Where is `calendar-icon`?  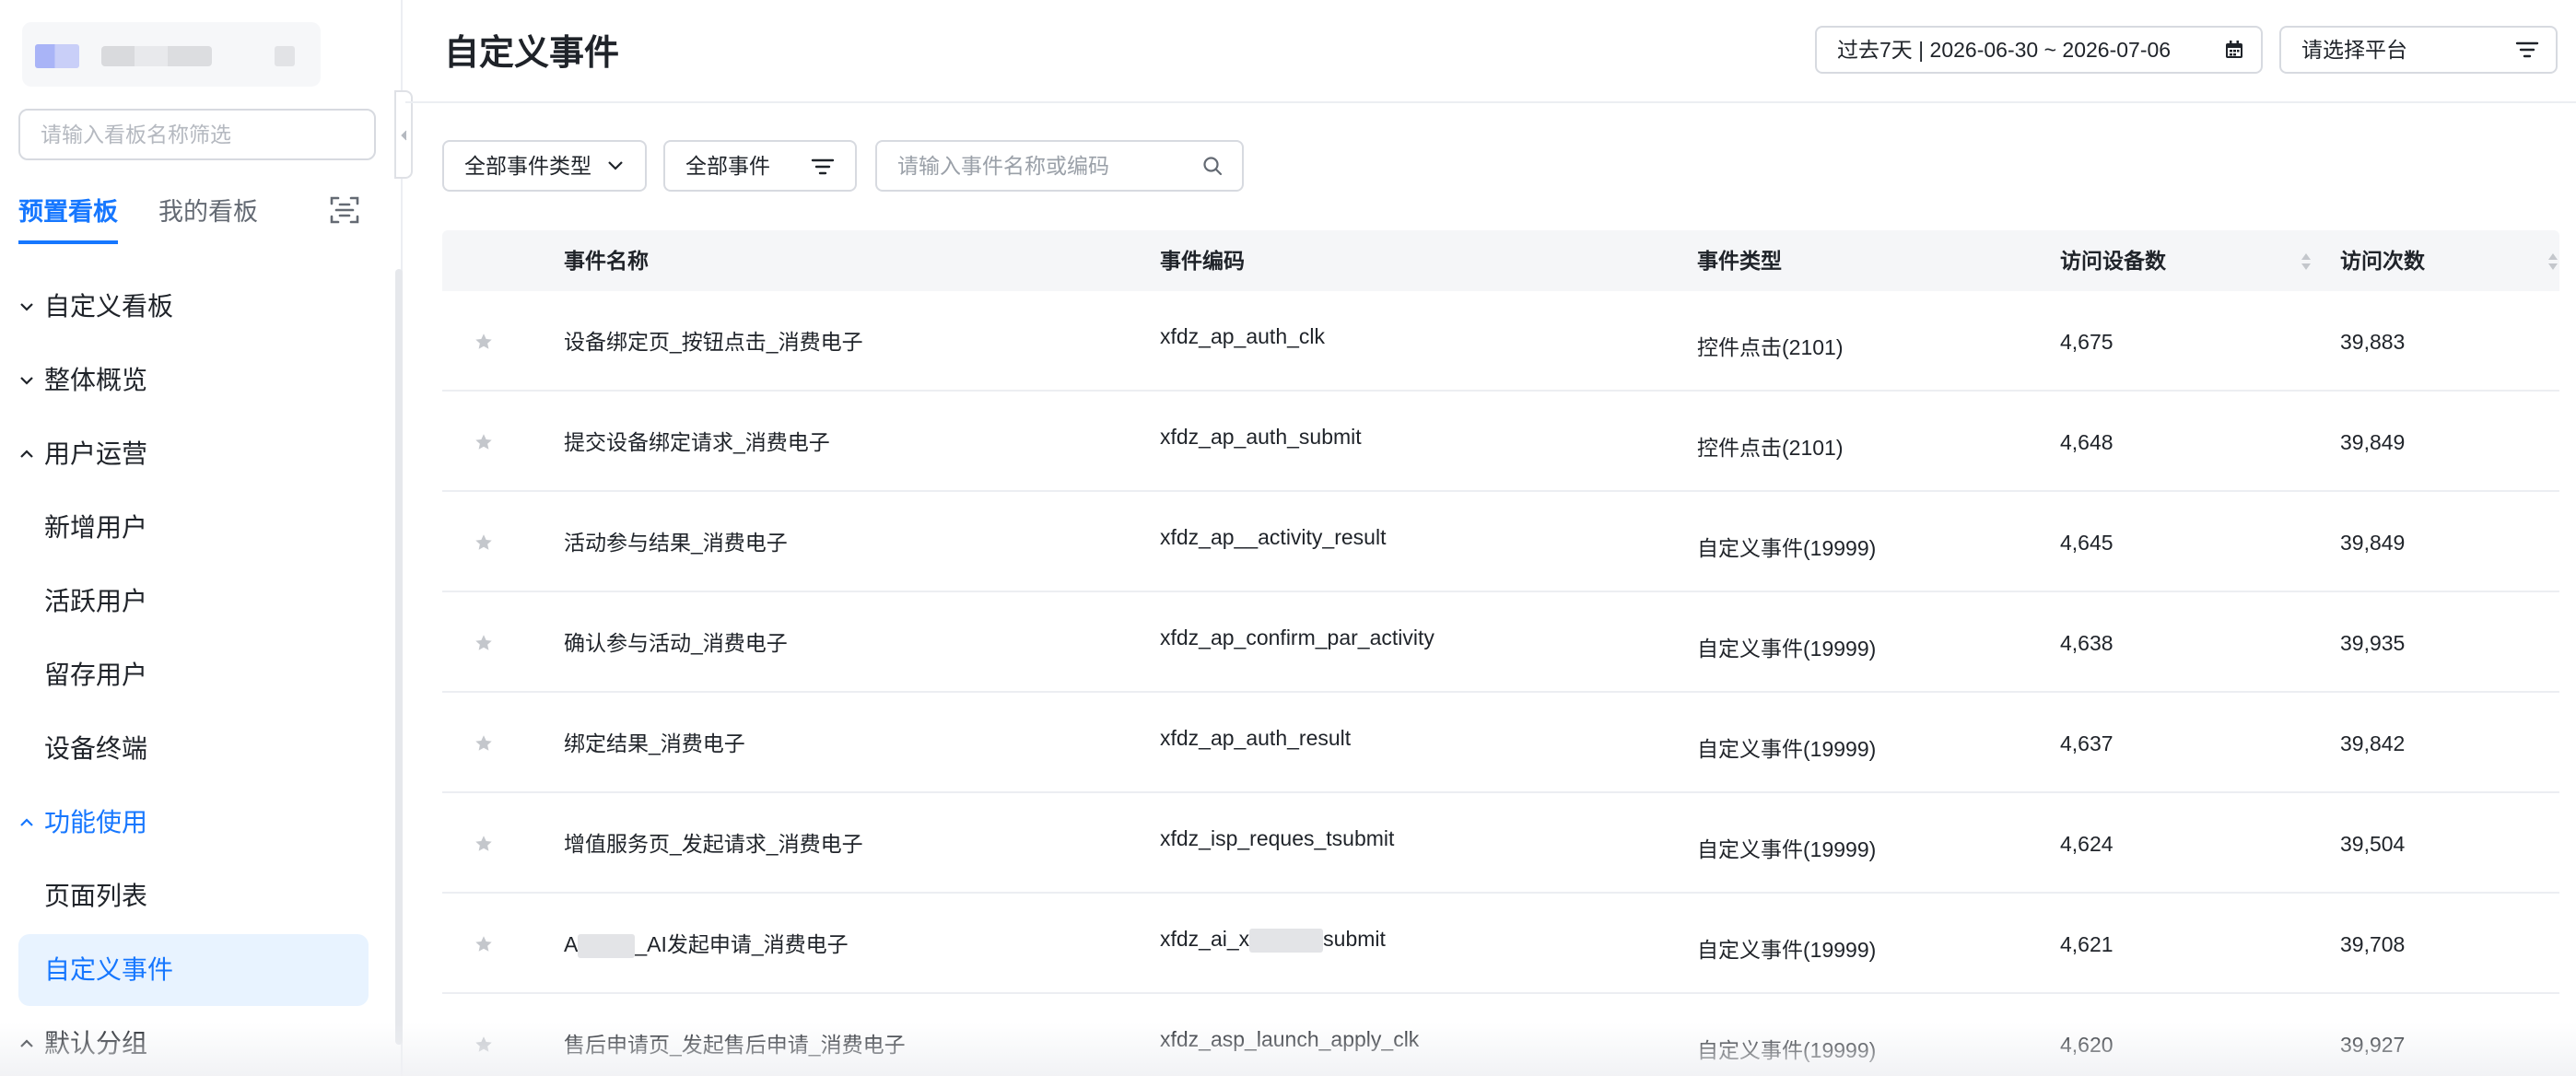 calendar-icon is located at coordinates (2234, 49).